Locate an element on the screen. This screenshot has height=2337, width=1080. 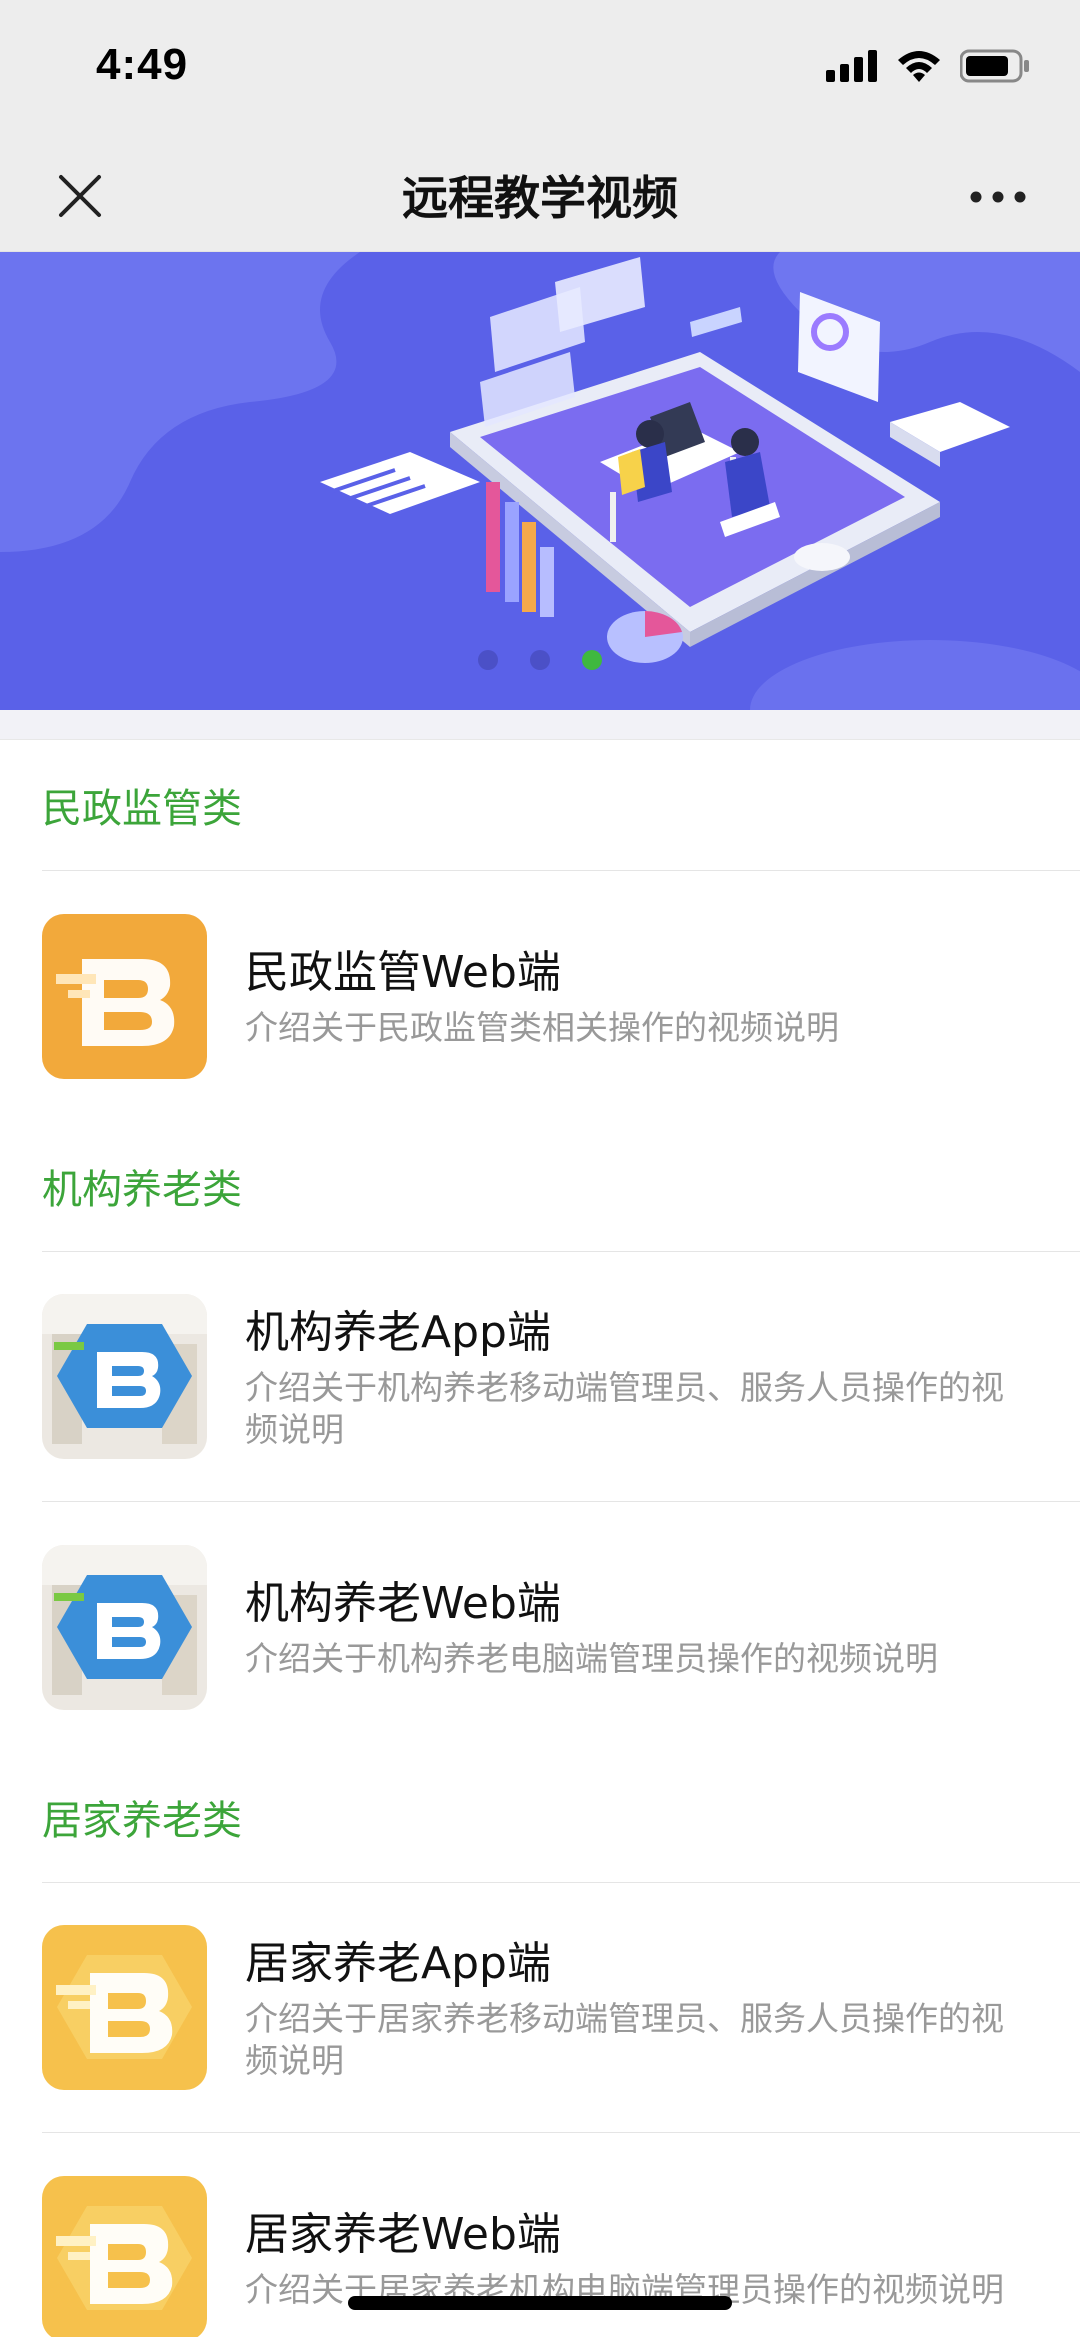
list-item: 机构养老Web端 介绍关于机构养老电脑端管理员操作的视频说明 is located at coordinates (561, 1627).